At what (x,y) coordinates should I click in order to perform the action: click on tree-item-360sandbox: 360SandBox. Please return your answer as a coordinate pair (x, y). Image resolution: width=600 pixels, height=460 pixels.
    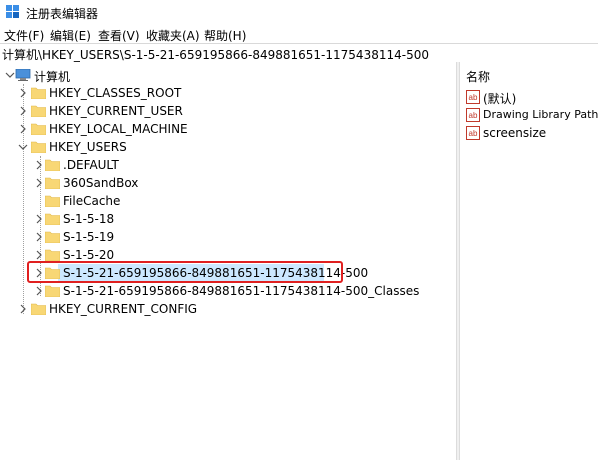
    Looking at the image, I should click on (100, 183).